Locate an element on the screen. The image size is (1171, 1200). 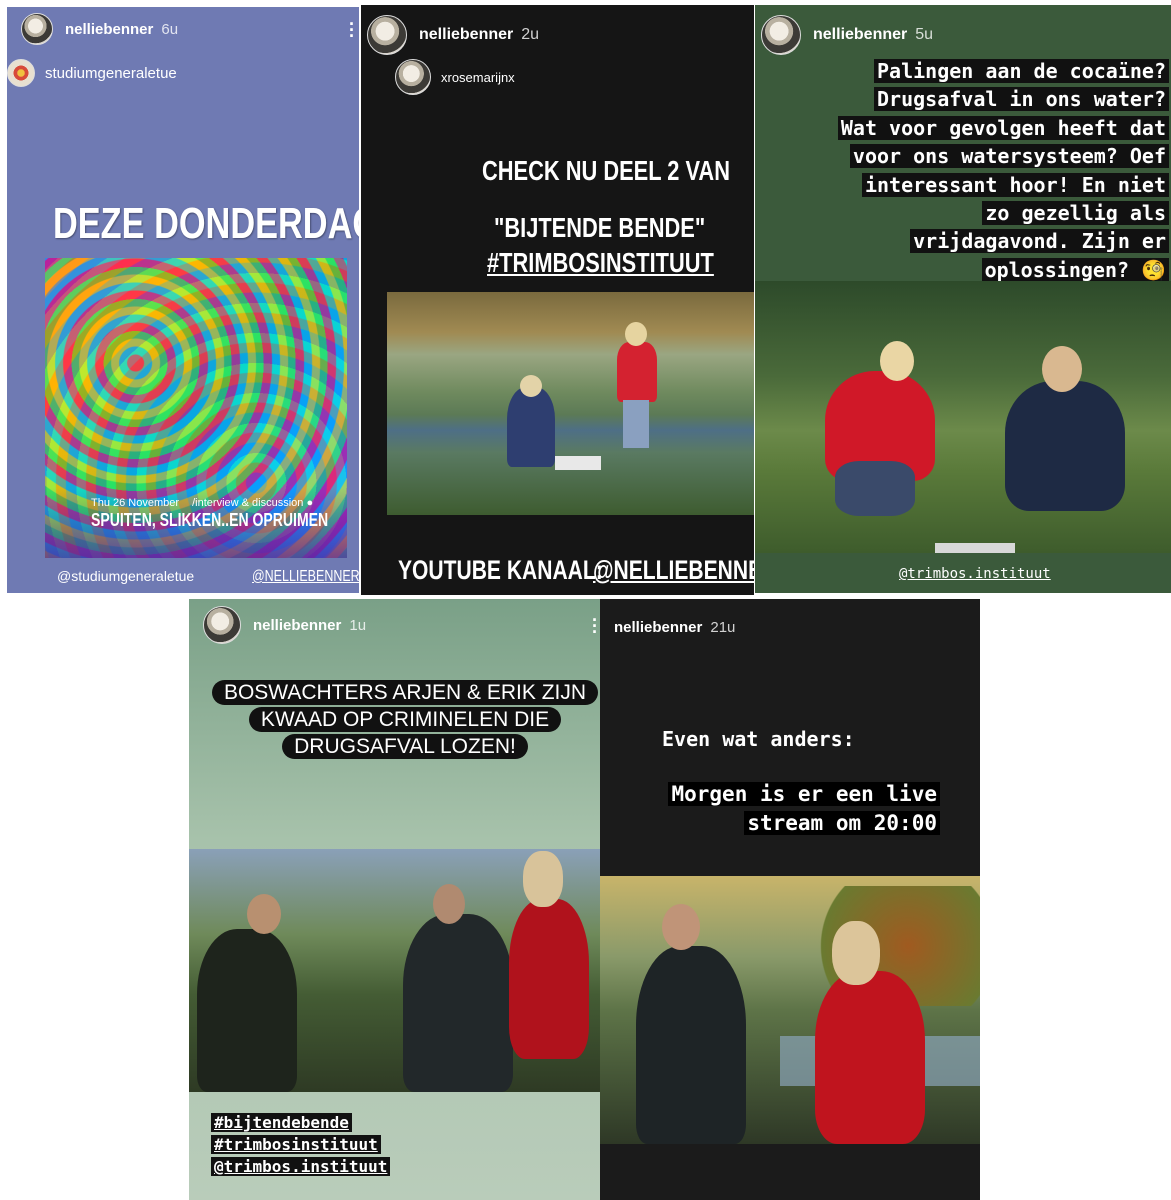
story-header: nelliebenner 6u is located at coordinates (99, 29).